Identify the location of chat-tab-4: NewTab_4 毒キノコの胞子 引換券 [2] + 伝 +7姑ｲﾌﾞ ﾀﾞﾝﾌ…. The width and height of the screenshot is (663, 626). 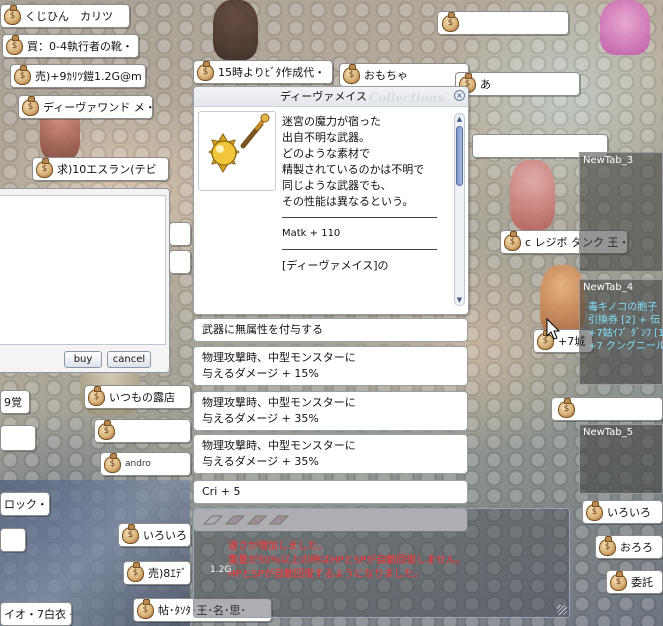
(621, 332).